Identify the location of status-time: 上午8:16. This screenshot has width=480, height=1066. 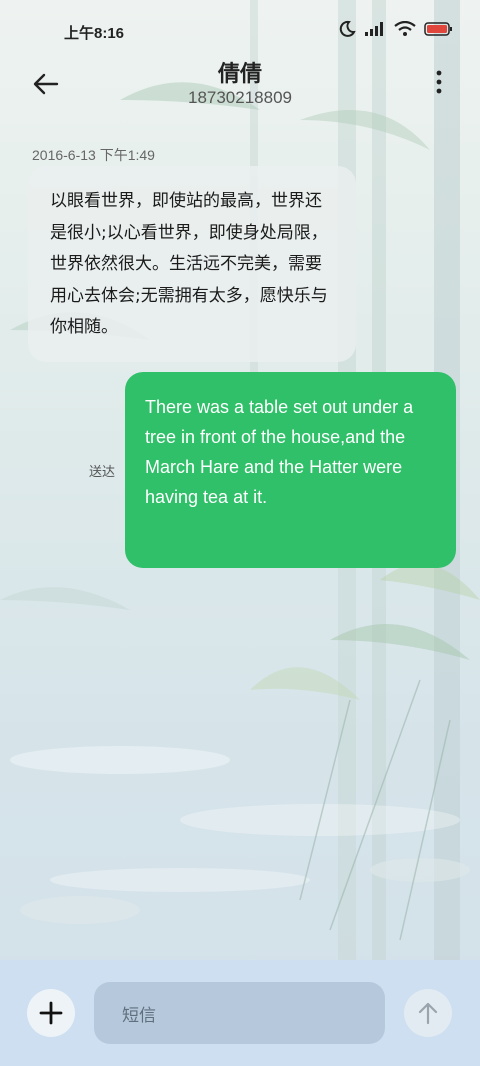
(94, 33).